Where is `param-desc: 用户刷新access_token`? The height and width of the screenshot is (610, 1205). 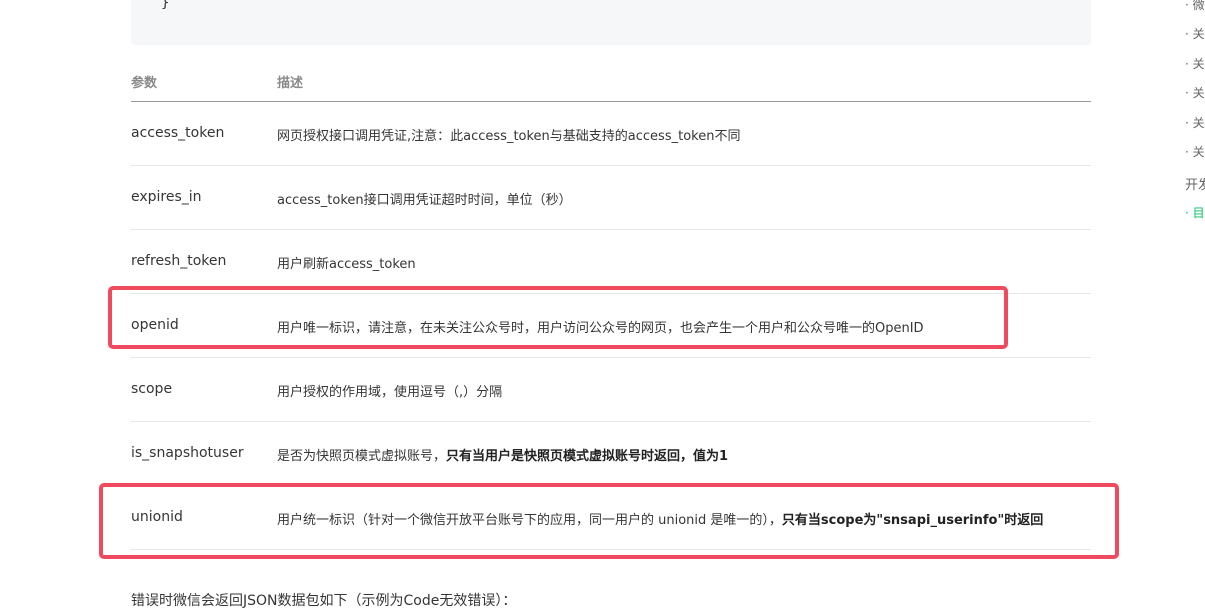 param-desc: 用户刷新access_token is located at coordinates (346, 264).